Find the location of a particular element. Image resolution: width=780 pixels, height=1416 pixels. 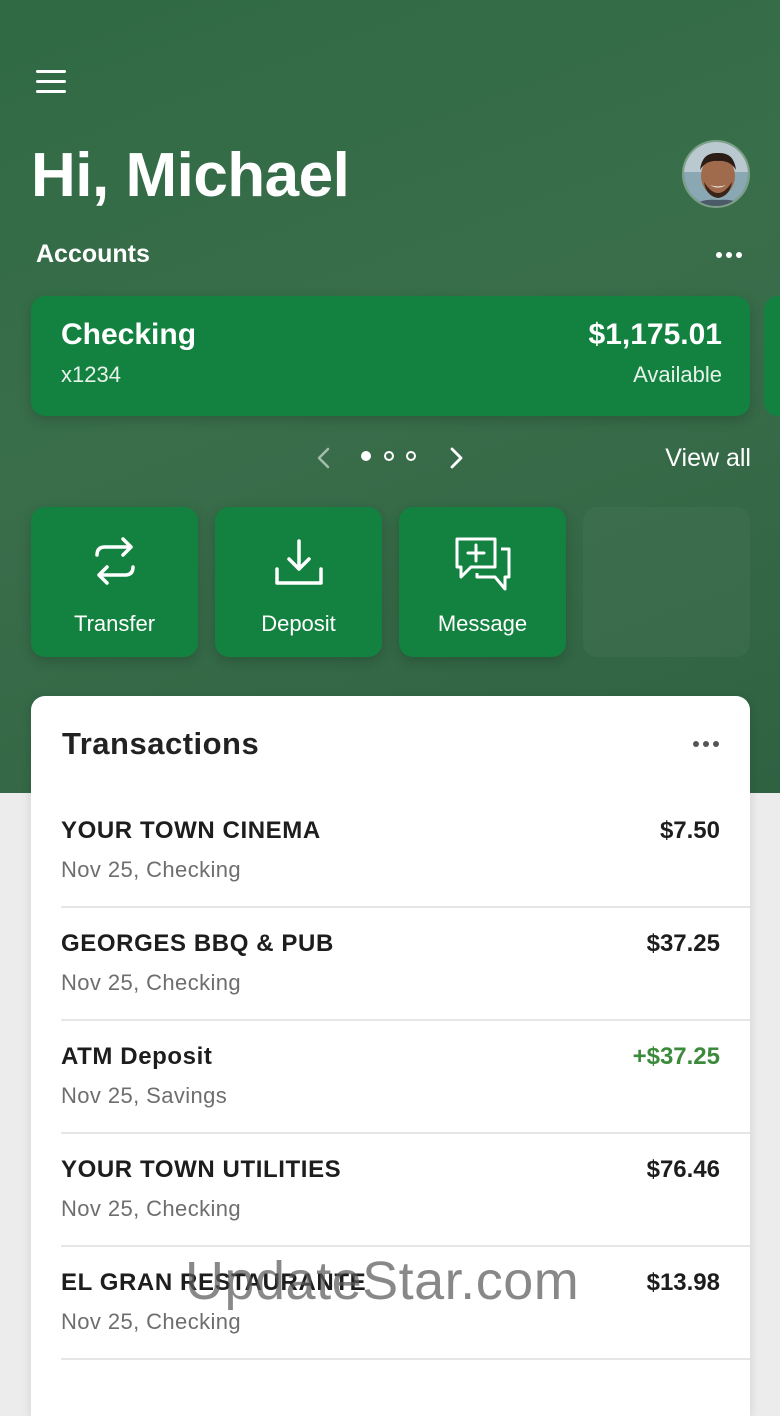

account-balance: $1,175.01 is located at coordinates (655, 334).